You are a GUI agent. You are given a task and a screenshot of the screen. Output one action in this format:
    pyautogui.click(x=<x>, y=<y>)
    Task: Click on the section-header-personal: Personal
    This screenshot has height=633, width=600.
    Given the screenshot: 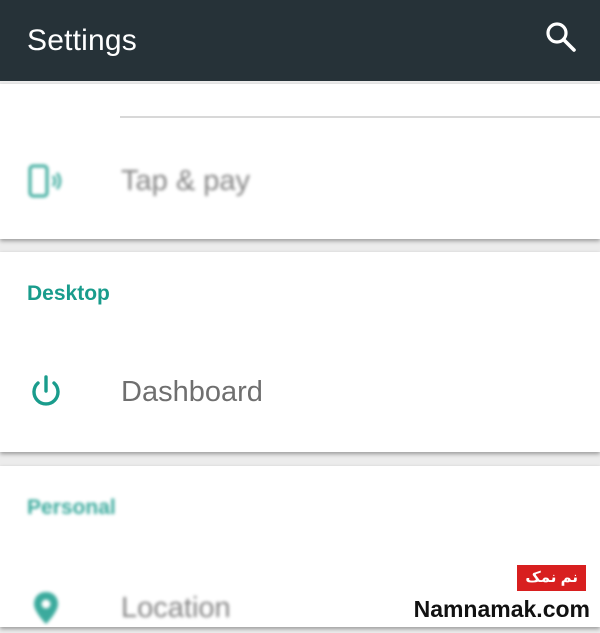 What is the action you would take?
    pyautogui.click(x=71, y=507)
    